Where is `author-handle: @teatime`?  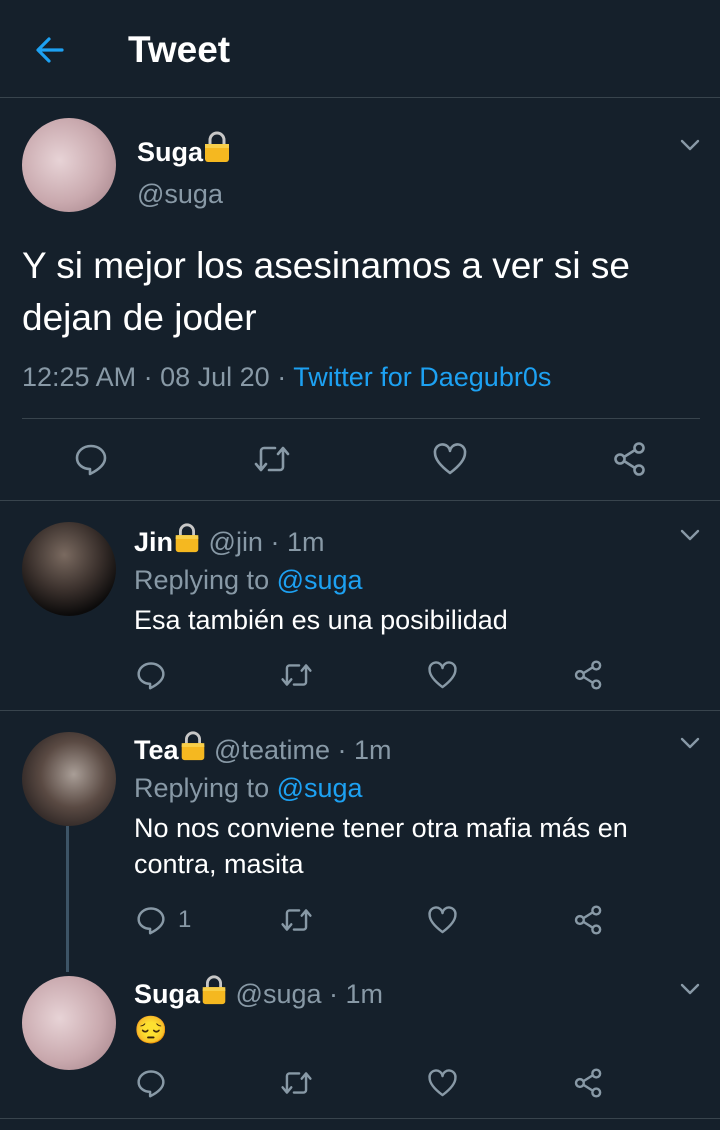 author-handle: @teatime is located at coordinates (272, 750).